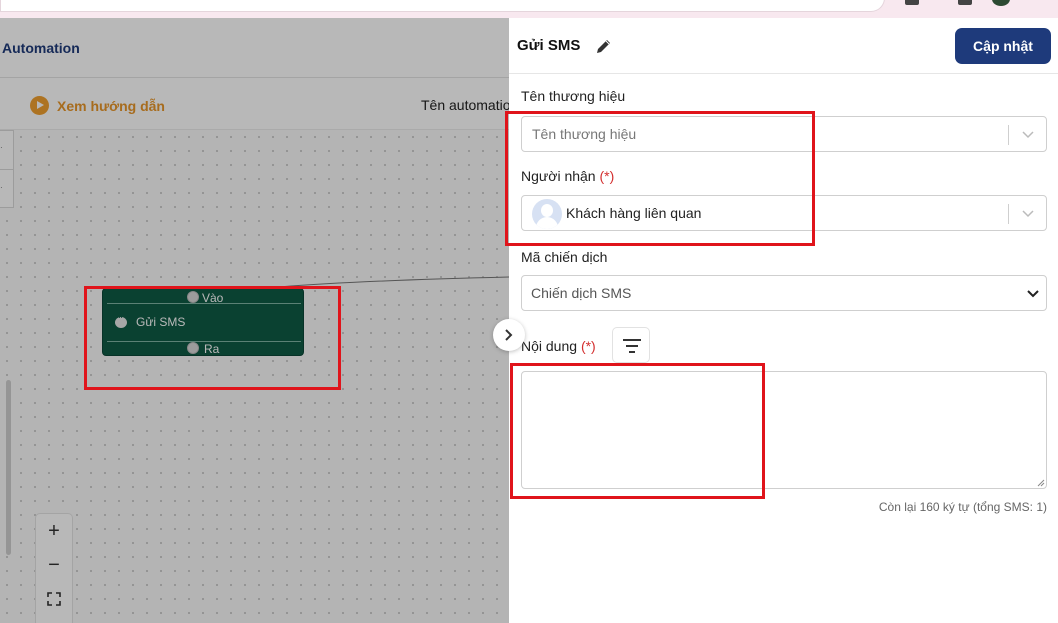  I want to click on chevron-right-icon, so click(509, 335).